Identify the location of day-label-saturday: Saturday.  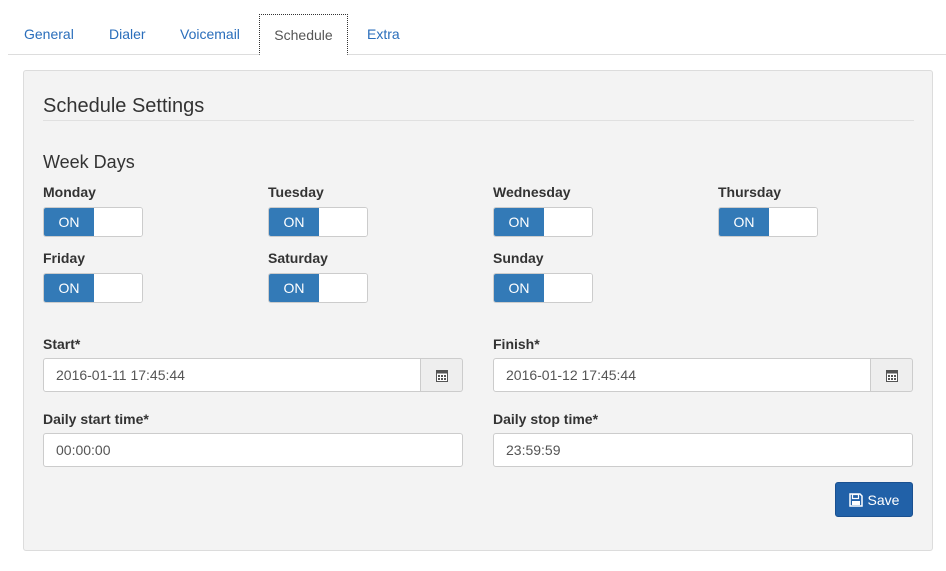
(298, 258).